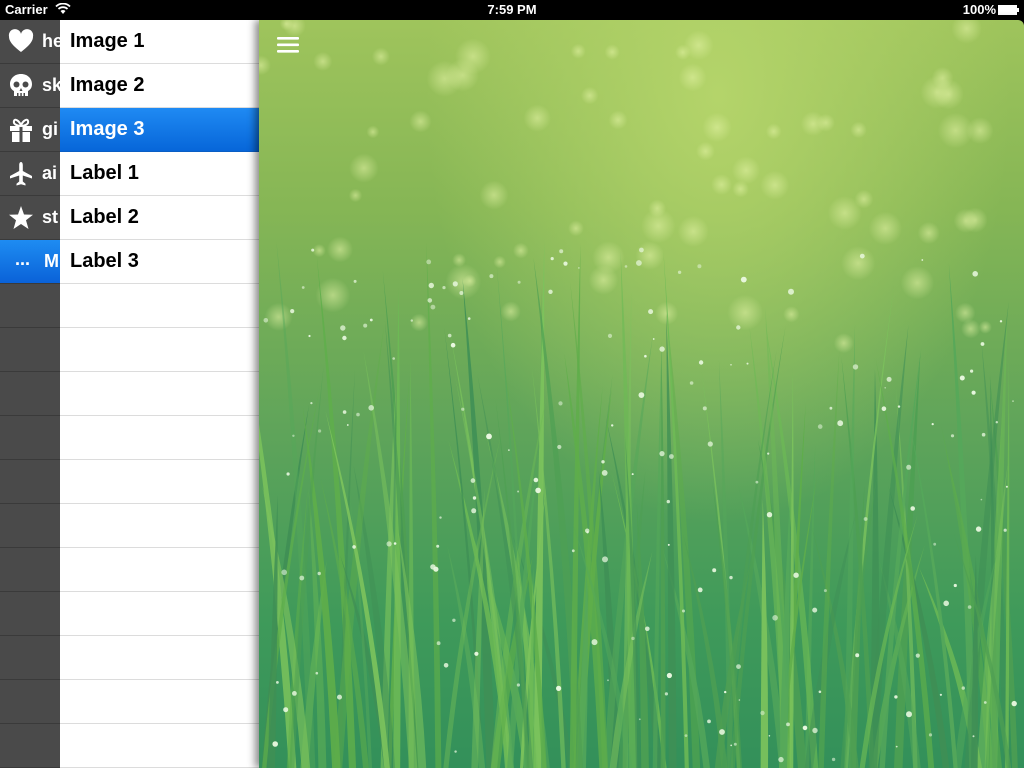 Image resolution: width=1024 pixels, height=768 pixels. Describe the element at coordinates (159, 174) in the screenshot. I see `table-row: Label 1` at that location.